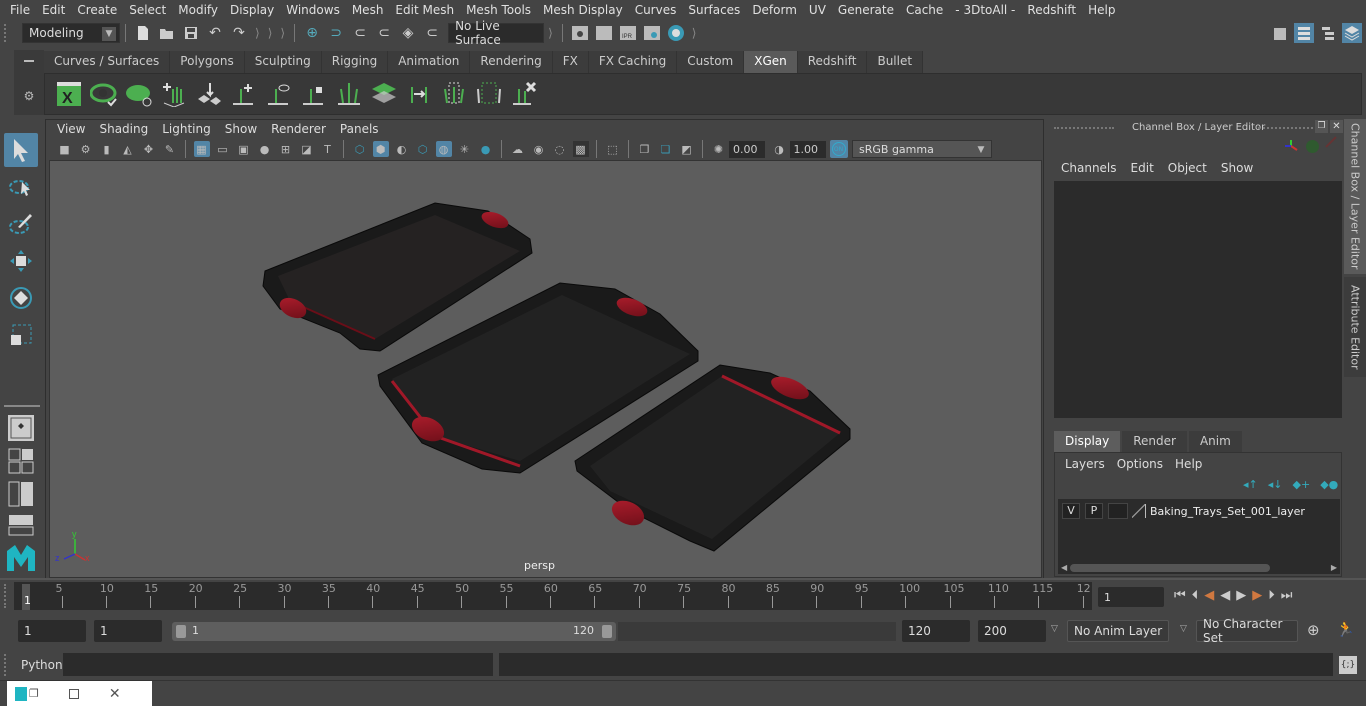  What do you see at coordinates (580, 149) in the screenshot?
I see `depth-of-field-icon: ▩` at bounding box center [580, 149].